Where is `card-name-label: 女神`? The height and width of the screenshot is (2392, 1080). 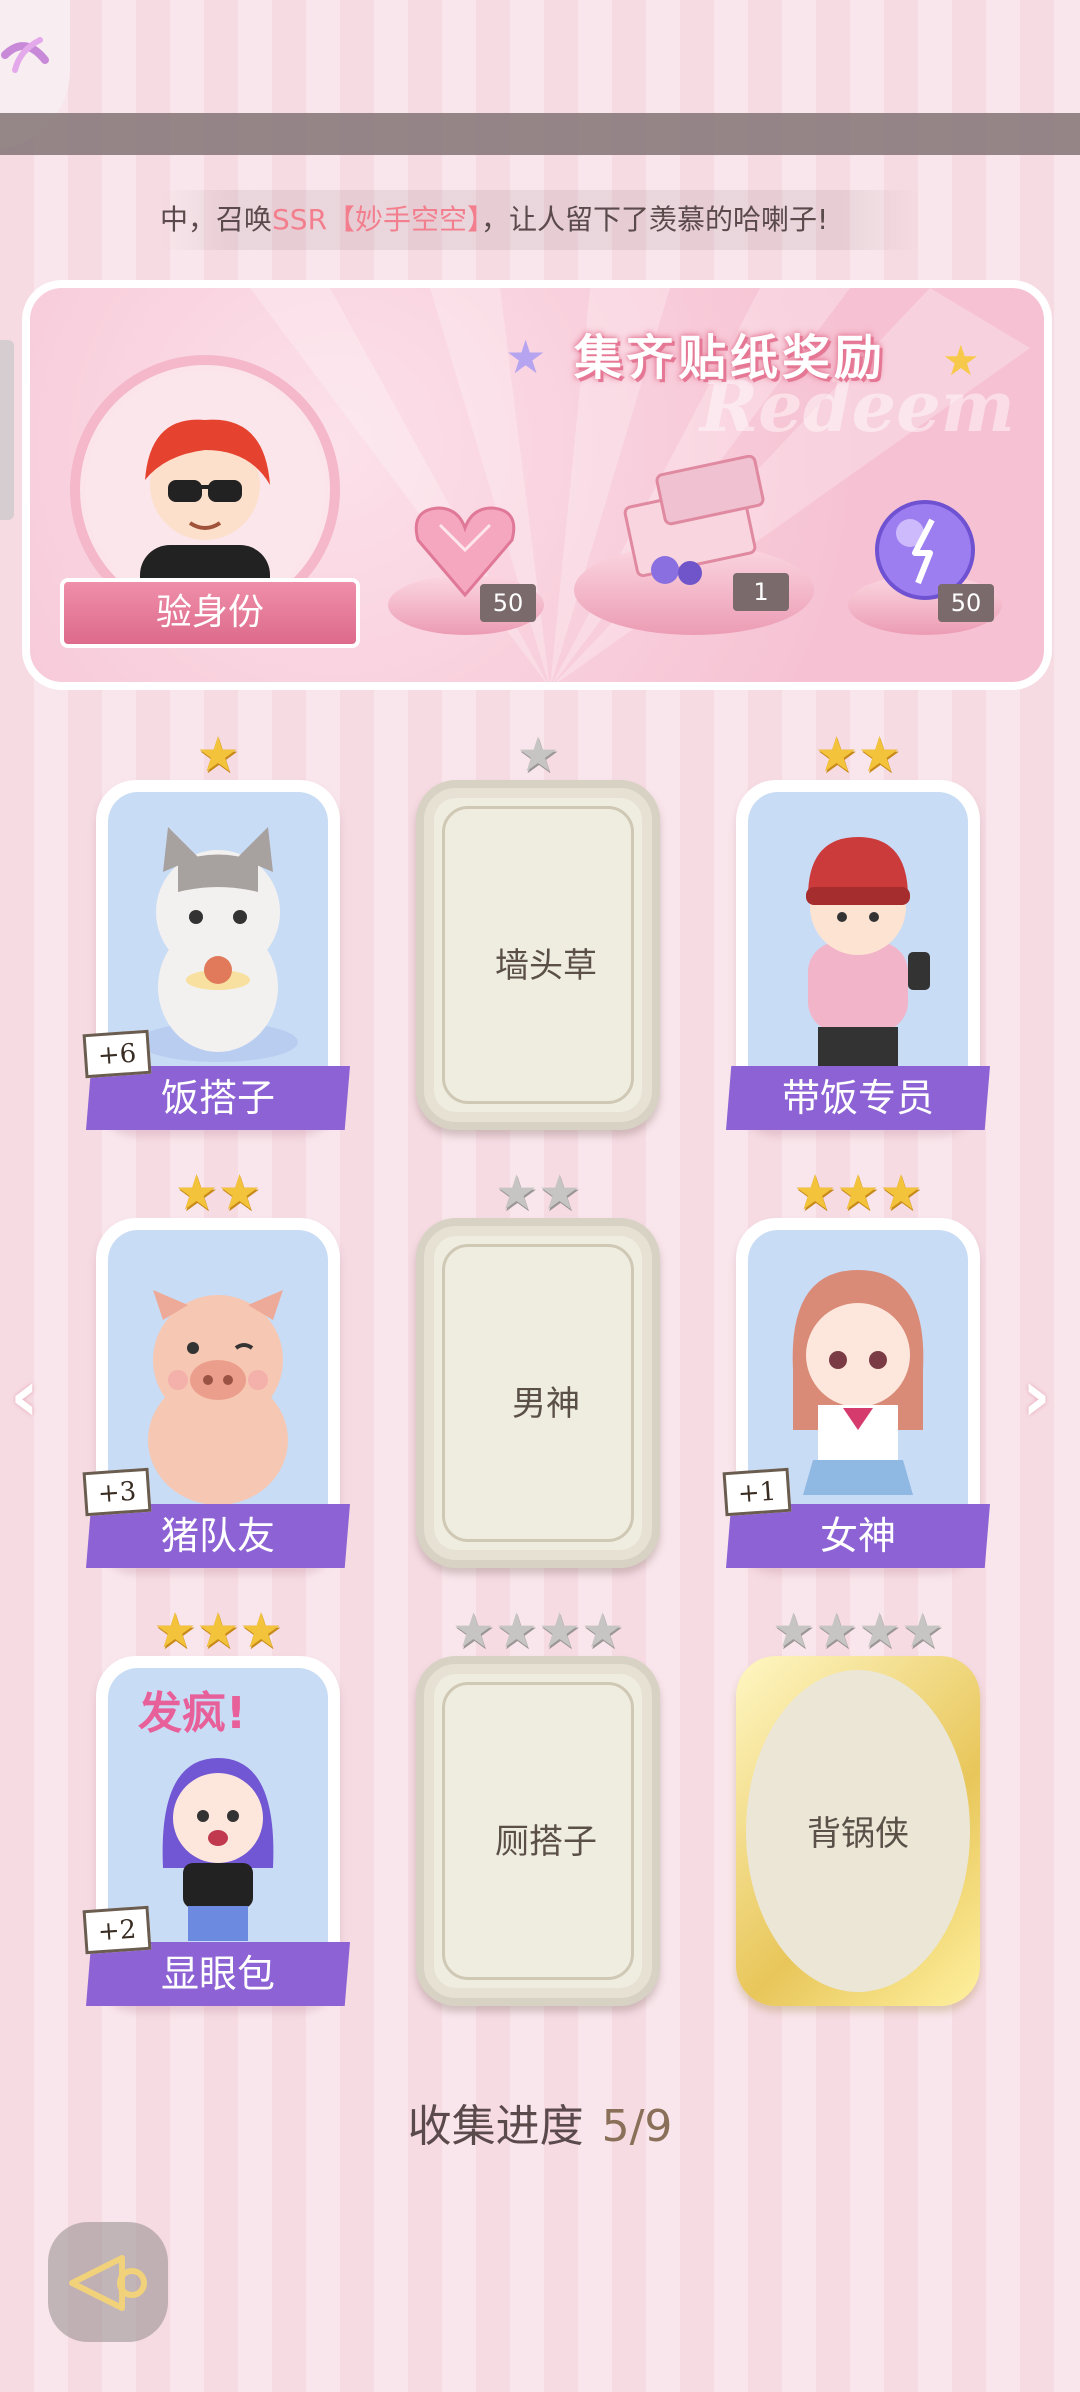 card-name-label: 女神 is located at coordinates (858, 1536).